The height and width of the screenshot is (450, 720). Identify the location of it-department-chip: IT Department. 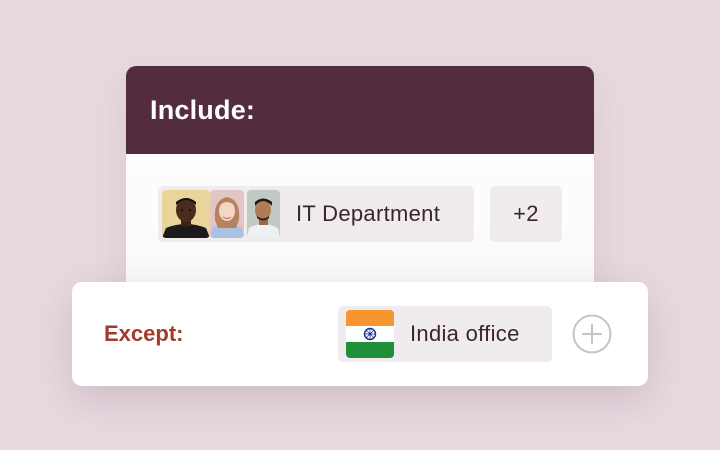
(316, 214).